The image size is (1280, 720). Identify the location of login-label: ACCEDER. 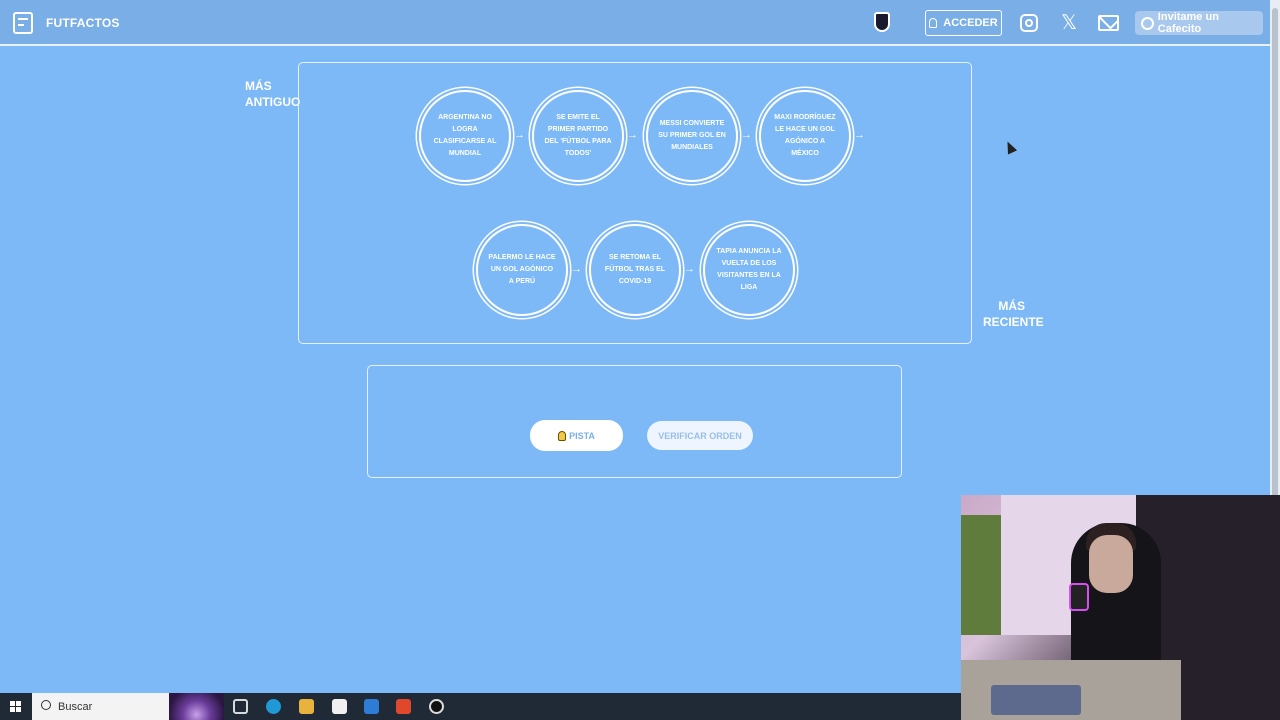
(970, 23).